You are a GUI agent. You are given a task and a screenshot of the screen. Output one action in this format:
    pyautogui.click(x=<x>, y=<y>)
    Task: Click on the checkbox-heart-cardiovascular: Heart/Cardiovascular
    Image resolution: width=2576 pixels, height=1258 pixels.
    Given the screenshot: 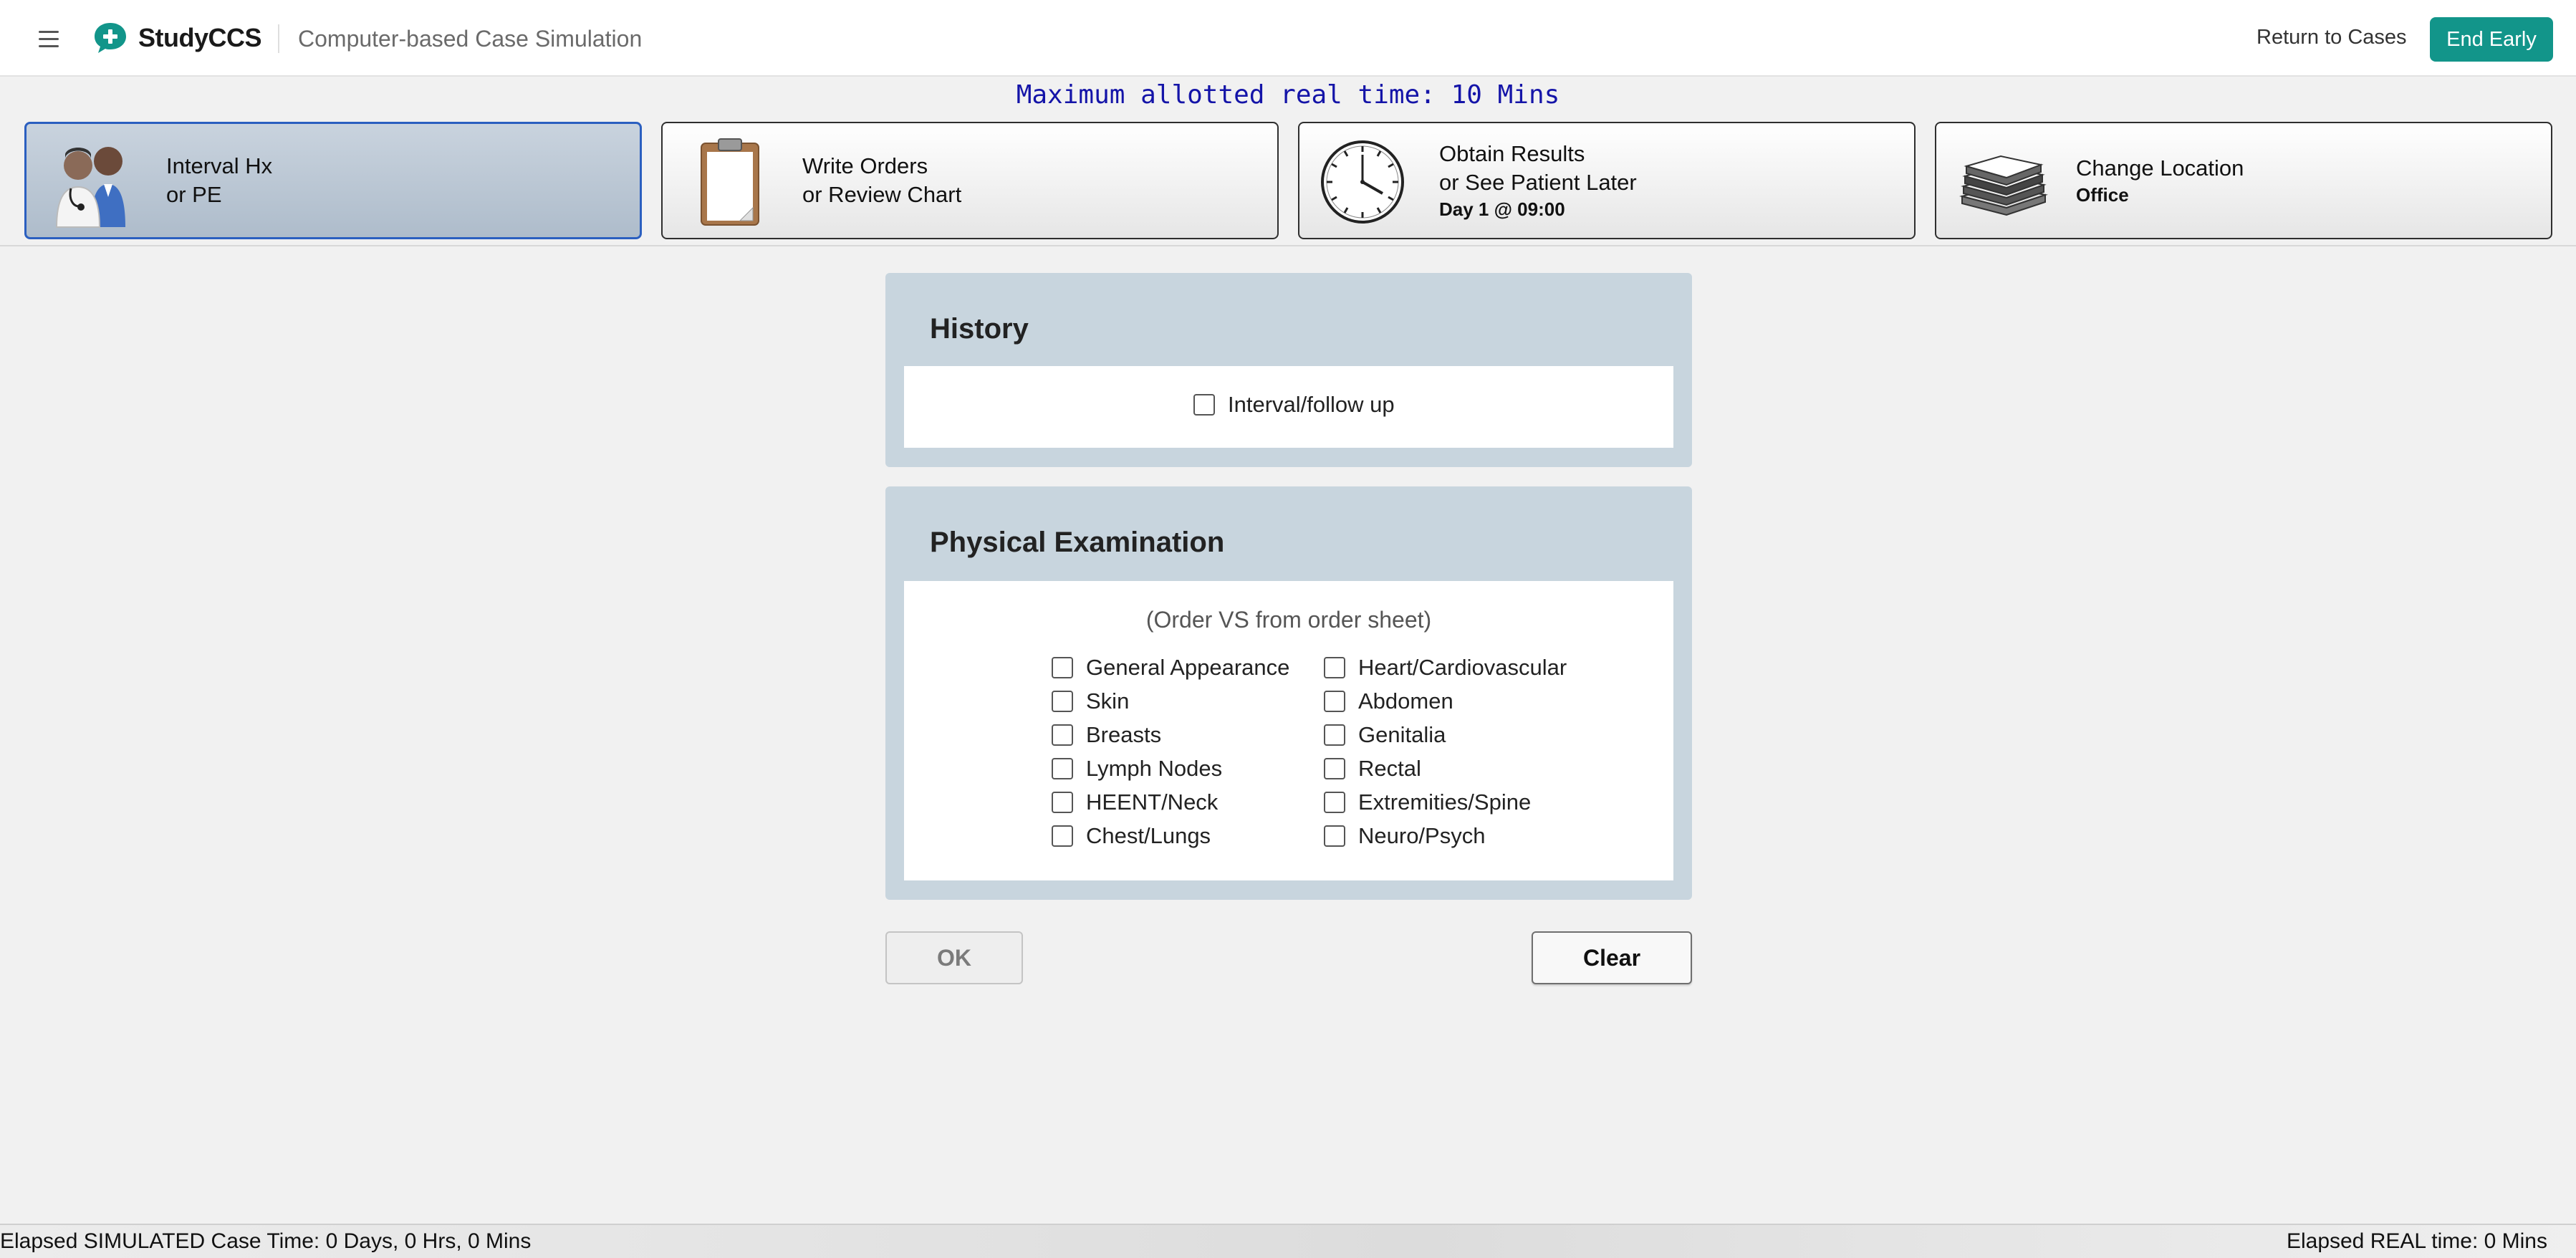 What is the action you would take?
    pyautogui.click(x=1445, y=668)
    